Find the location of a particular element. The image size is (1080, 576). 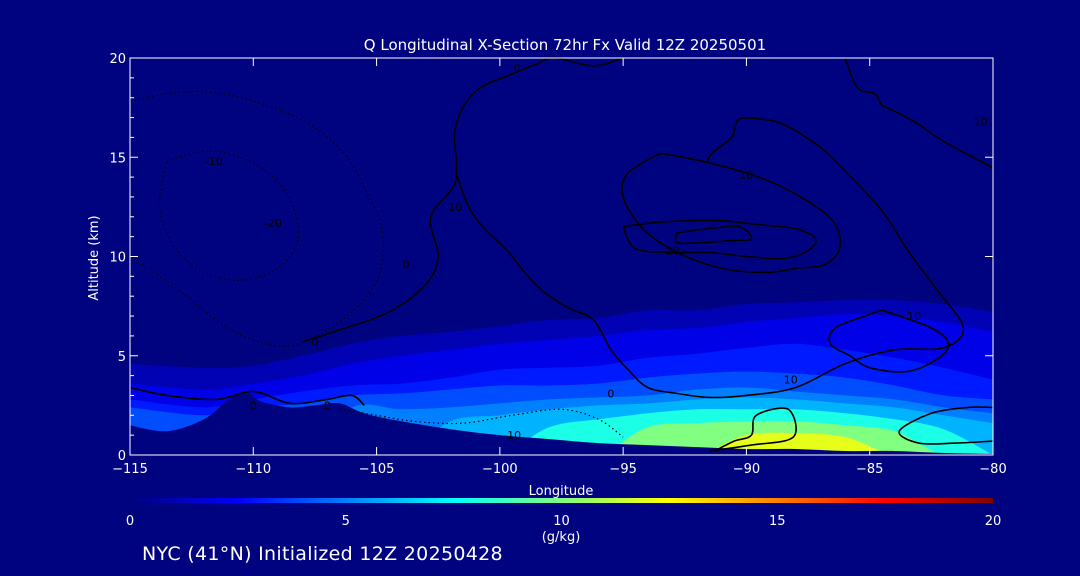

colorbar-tick-label: 15 is located at coordinates (777, 521).